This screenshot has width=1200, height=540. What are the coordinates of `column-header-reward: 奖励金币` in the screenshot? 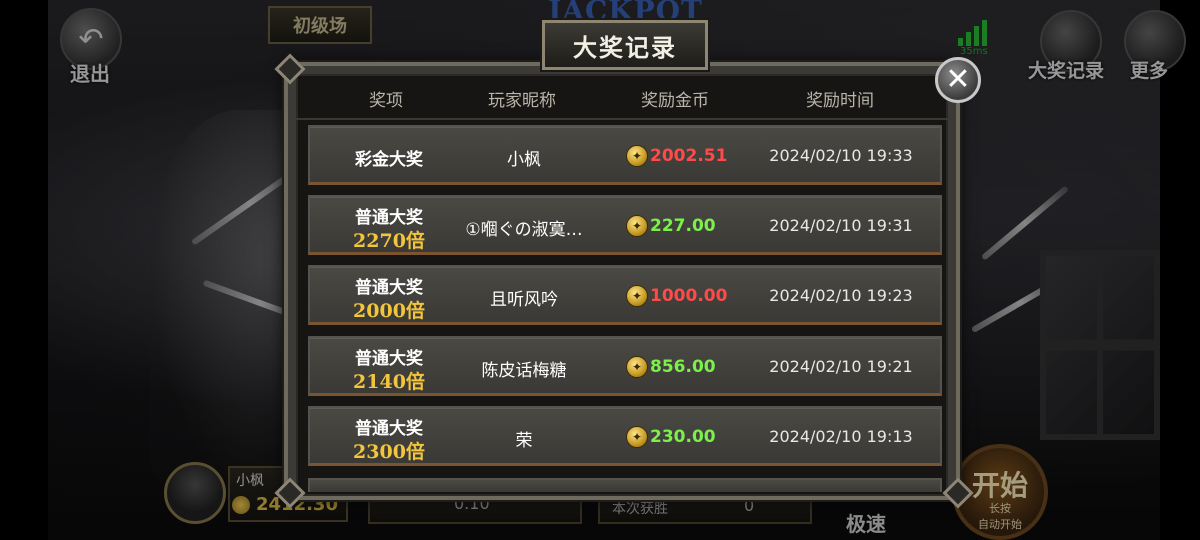 It's located at (675, 101).